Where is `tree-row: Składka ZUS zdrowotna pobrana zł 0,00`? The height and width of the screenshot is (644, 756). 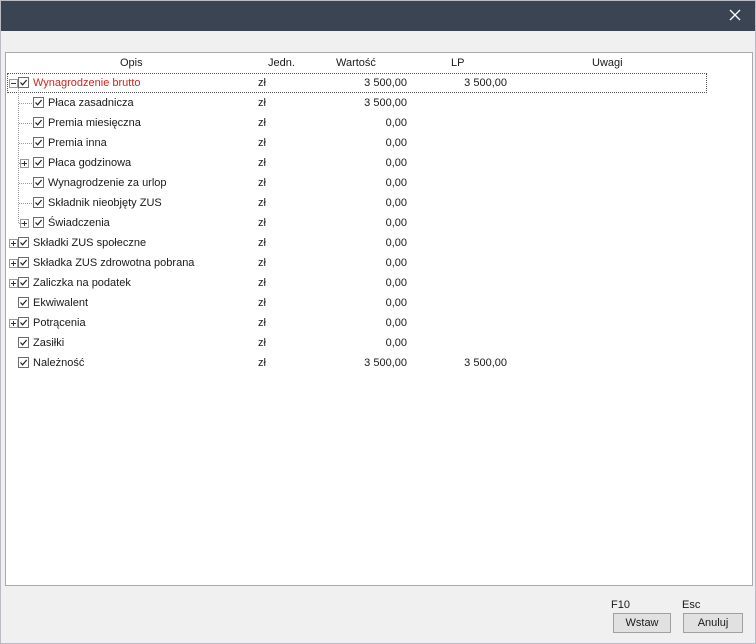 tree-row: Składka ZUS zdrowotna pobrana zł 0,00 is located at coordinates (379, 263).